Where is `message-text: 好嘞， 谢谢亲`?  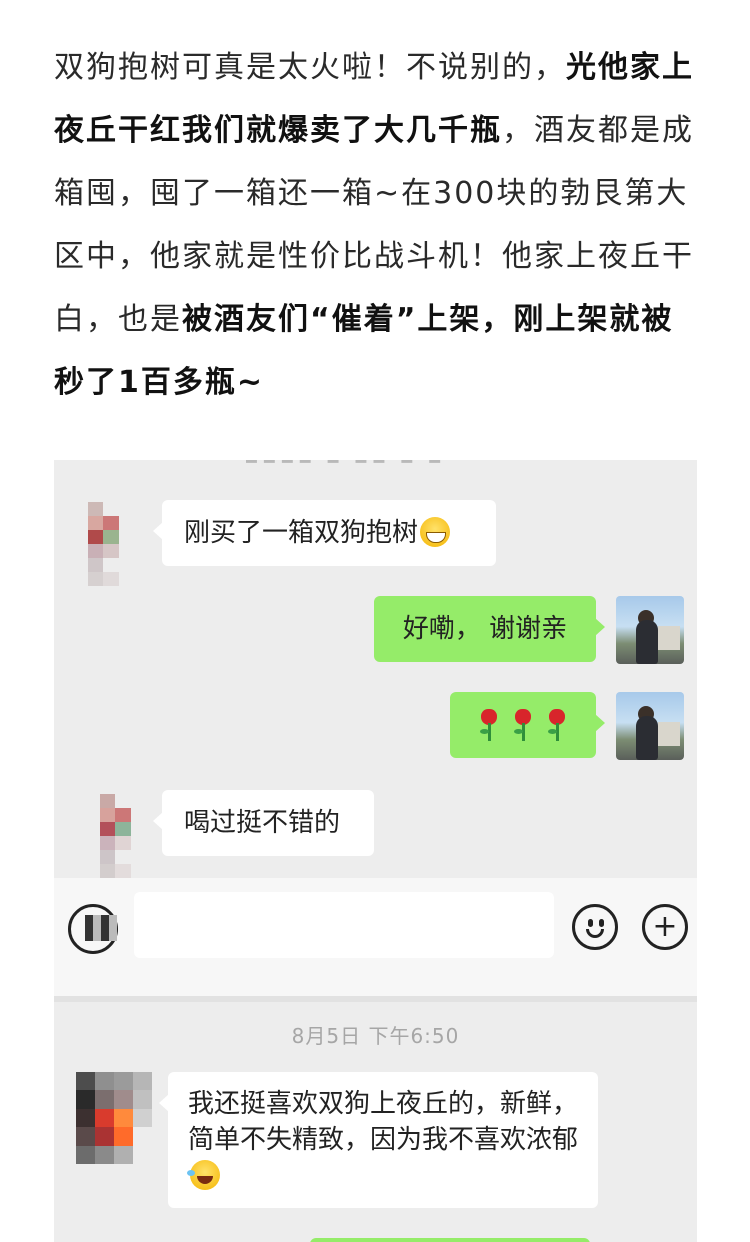
message-text: 好嘞， 谢谢亲 is located at coordinates (485, 629).